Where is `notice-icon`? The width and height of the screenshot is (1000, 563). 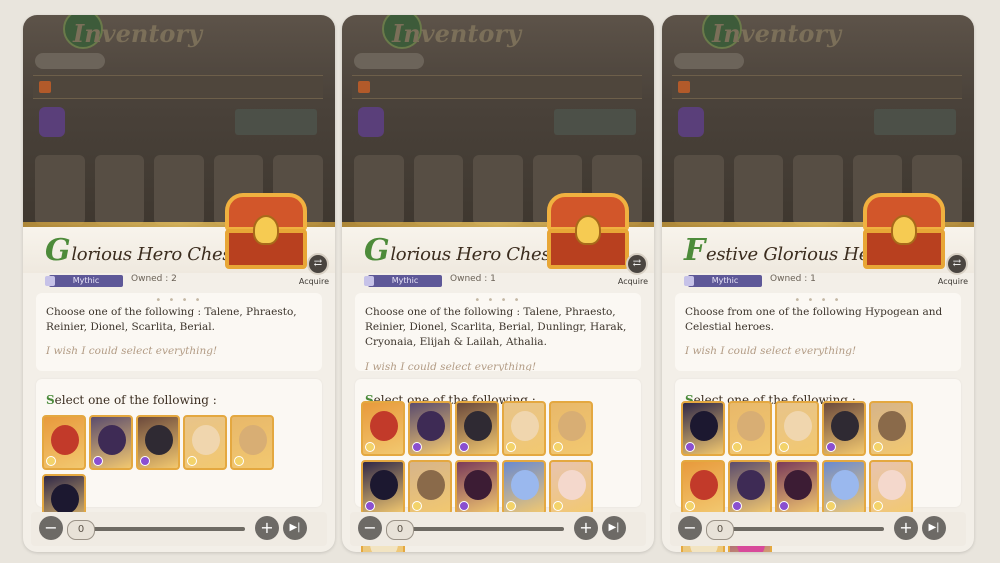
notice-icon is located at coordinates (684, 87).